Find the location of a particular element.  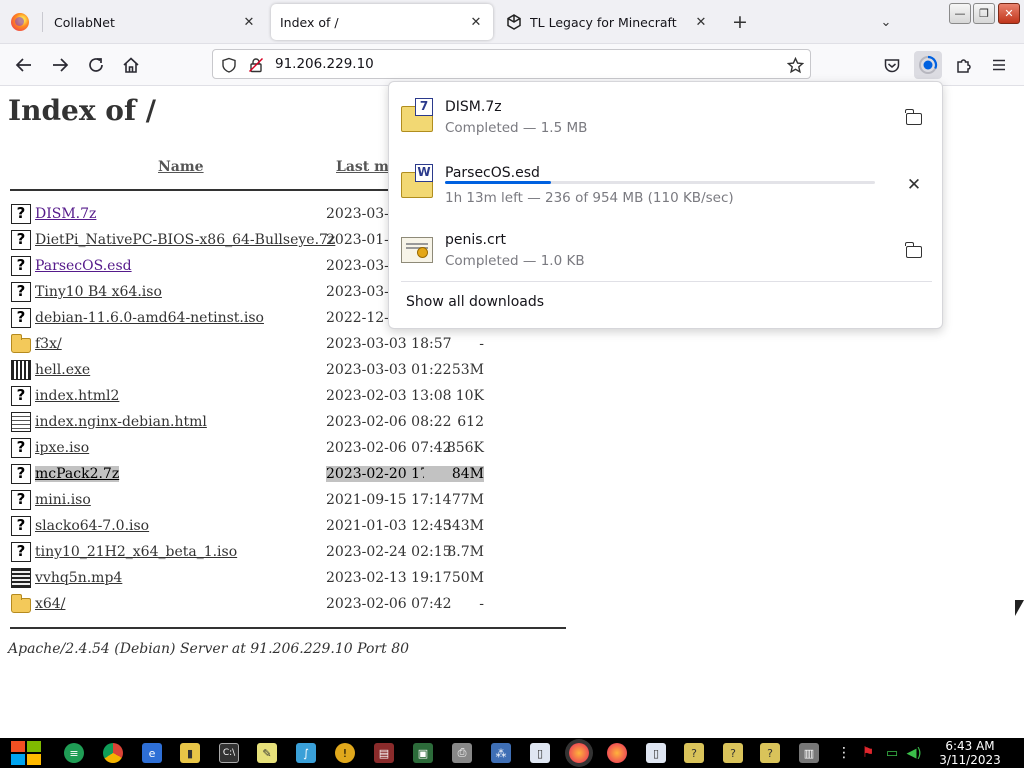

file-link: slacko64-7.0.iso is located at coordinates (92, 526).